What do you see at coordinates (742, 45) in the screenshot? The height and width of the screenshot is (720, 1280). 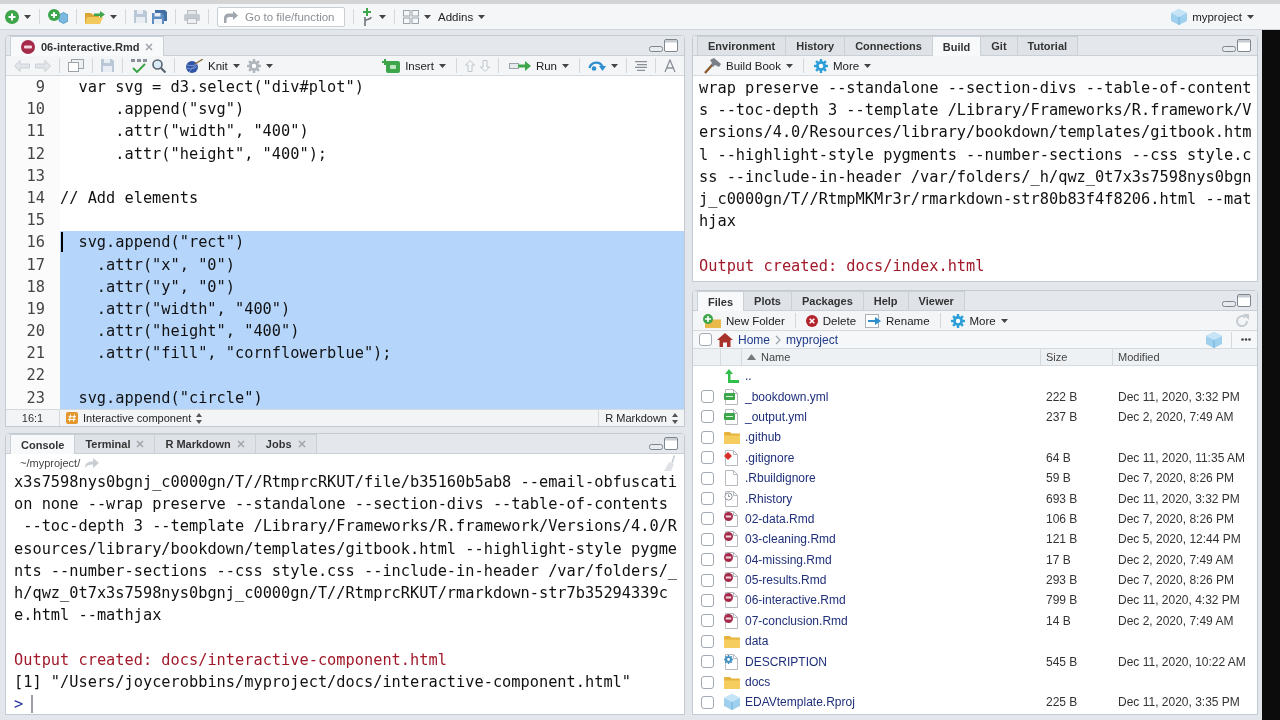 I see `tab: Environment` at bounding box center [742, 45].